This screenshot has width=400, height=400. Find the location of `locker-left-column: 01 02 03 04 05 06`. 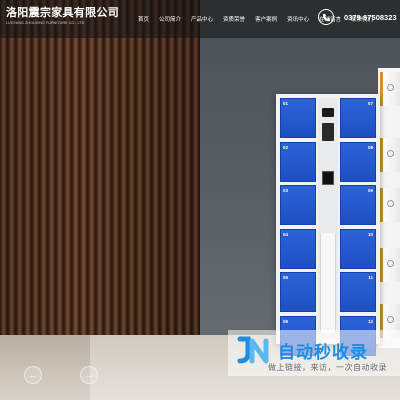

locker-left-column: 01 02 03 04 05 06 is located at coordinates (298, 228).